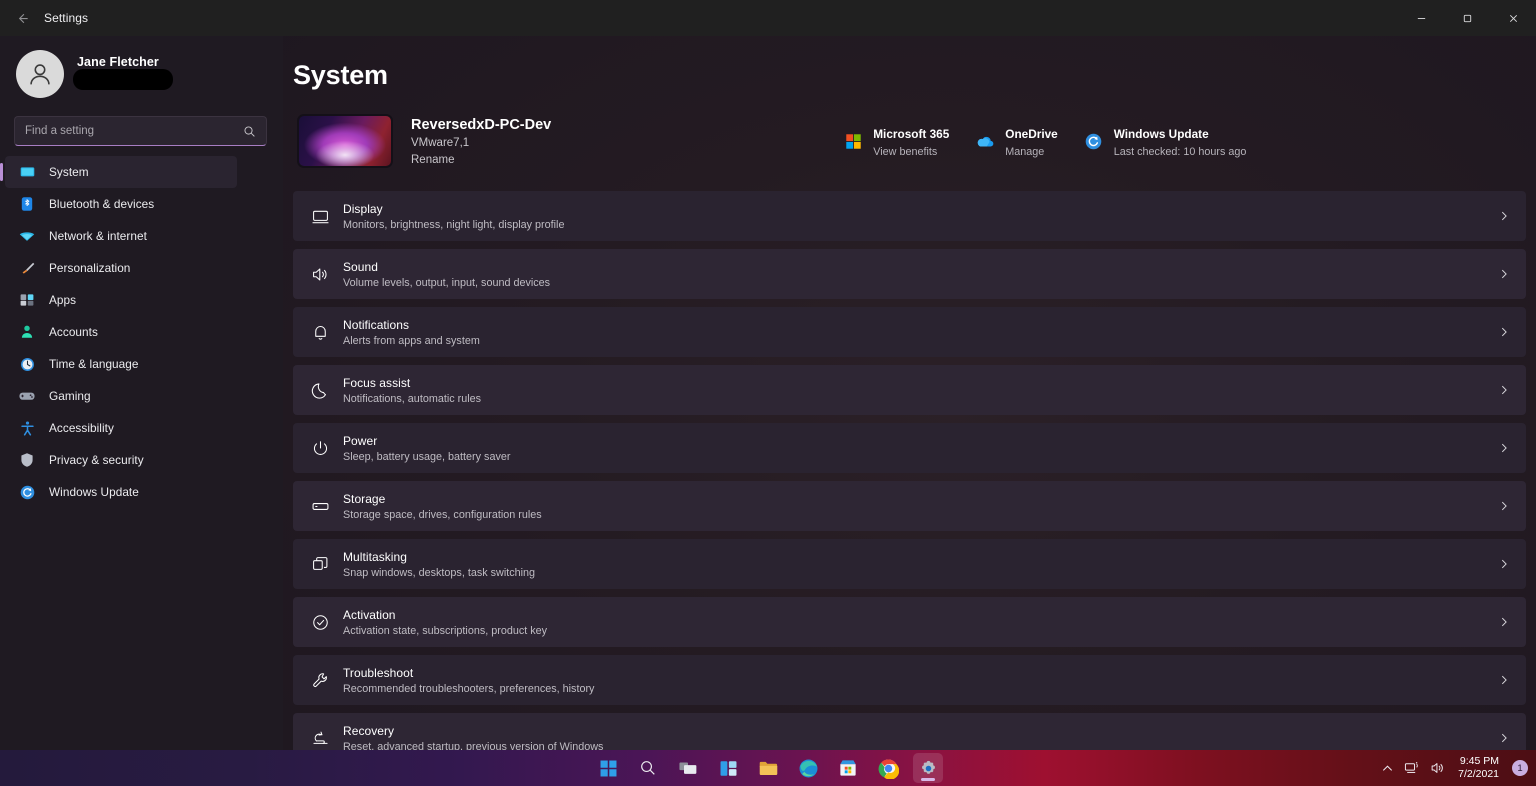 The width and height of the screenshot is (1536, 786). Describe the element at coordinates (121, 268) in the screenshot. I see `sidebar-item-personalization: Personalization` at that location.